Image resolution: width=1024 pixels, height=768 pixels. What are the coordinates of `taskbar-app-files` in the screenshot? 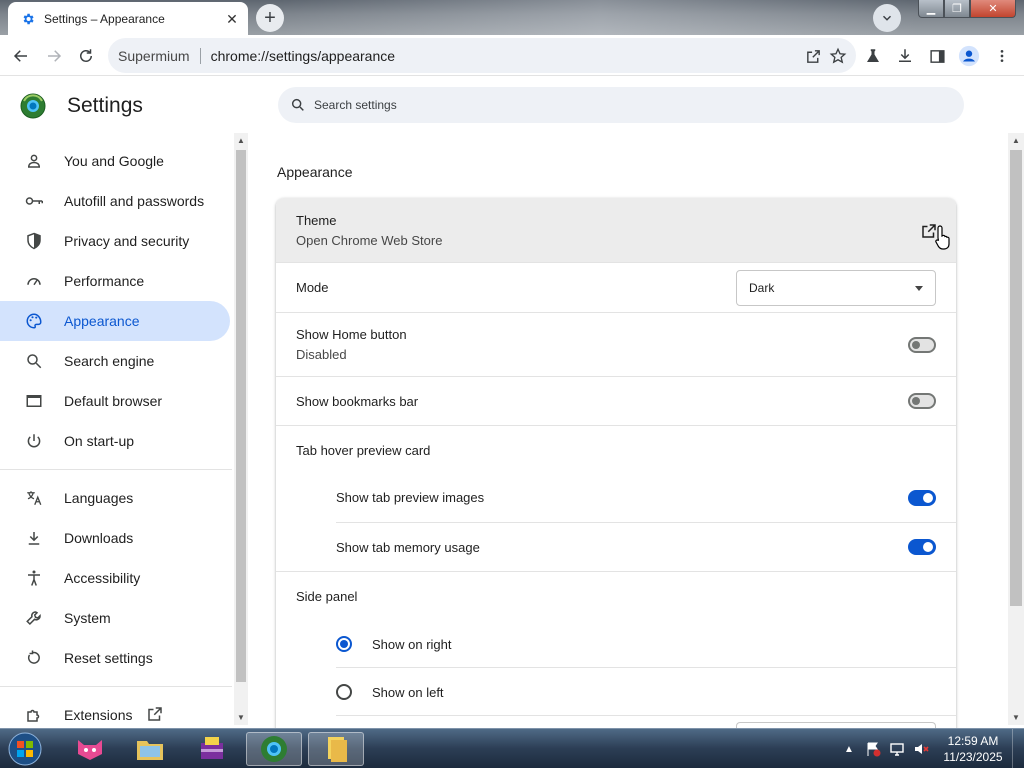 It's located at (336, 749).